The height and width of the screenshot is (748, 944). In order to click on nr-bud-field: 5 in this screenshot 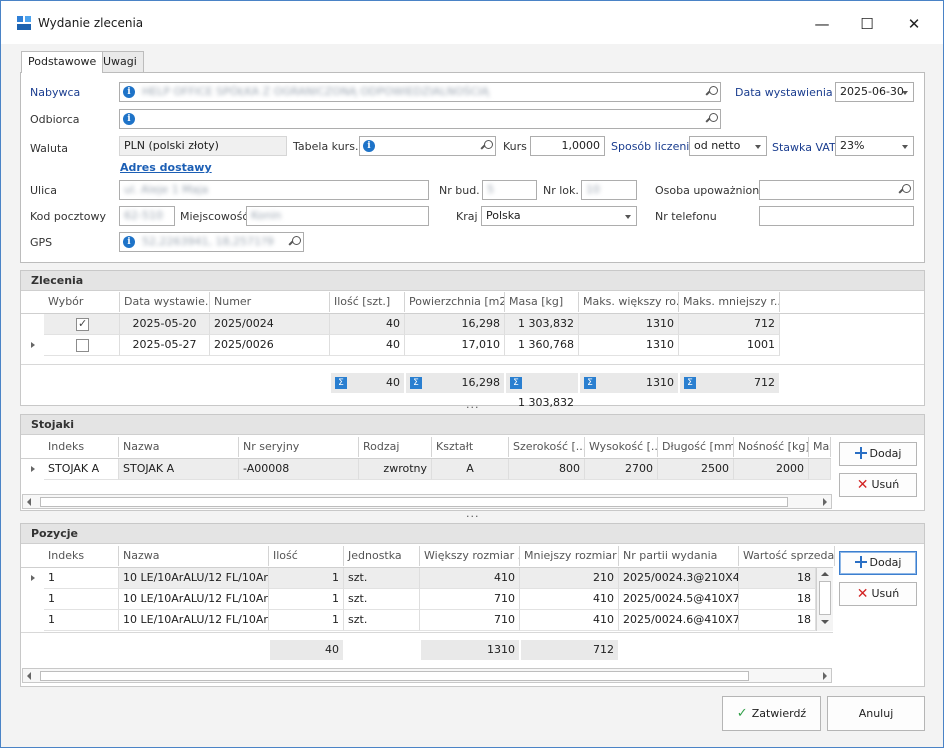, I will do `click(509, 190)`.